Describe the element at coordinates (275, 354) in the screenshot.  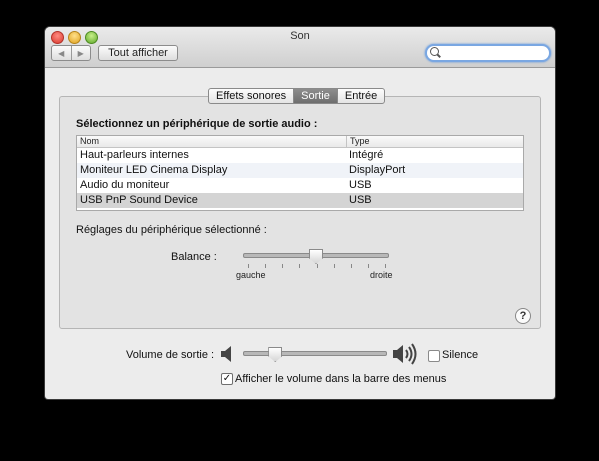
I see `volume-slider-knob` at that location.